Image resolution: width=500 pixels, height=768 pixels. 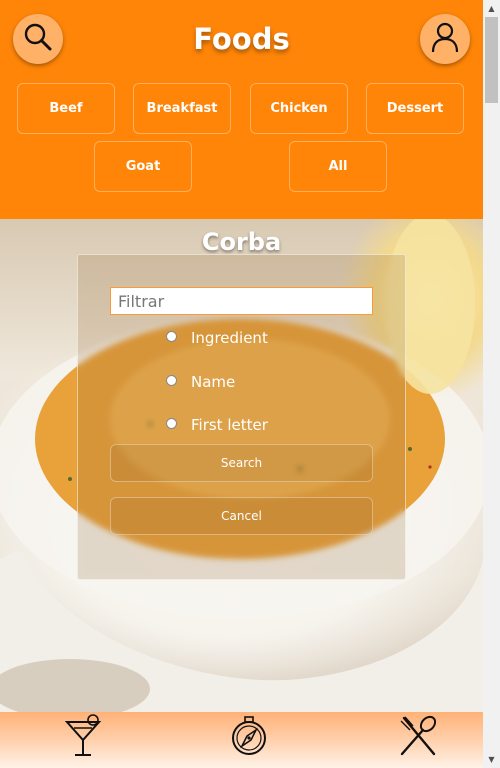 What do you see at coordinates (241, 39) in the screenshot?
I see `page-title: Foods` at bounding box center [241, 39].